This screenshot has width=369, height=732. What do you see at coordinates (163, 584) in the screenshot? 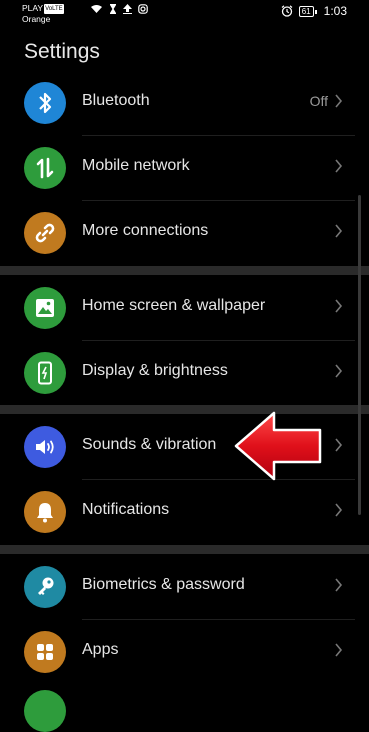
I see `item-label: Biometrics & password` at bounding box center [163, 584].